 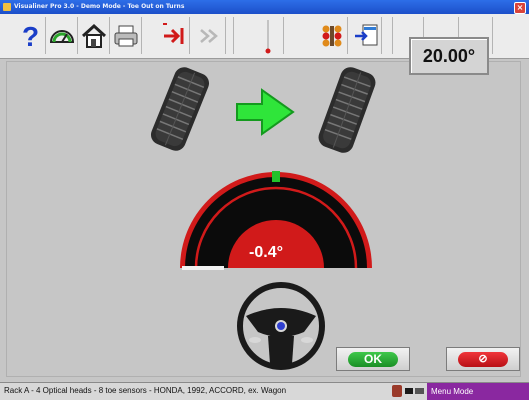 What do you see at coordinates (281, 326) in the screenshot?
I see `steering-wheel-icon` at bounding box center [281, 326].